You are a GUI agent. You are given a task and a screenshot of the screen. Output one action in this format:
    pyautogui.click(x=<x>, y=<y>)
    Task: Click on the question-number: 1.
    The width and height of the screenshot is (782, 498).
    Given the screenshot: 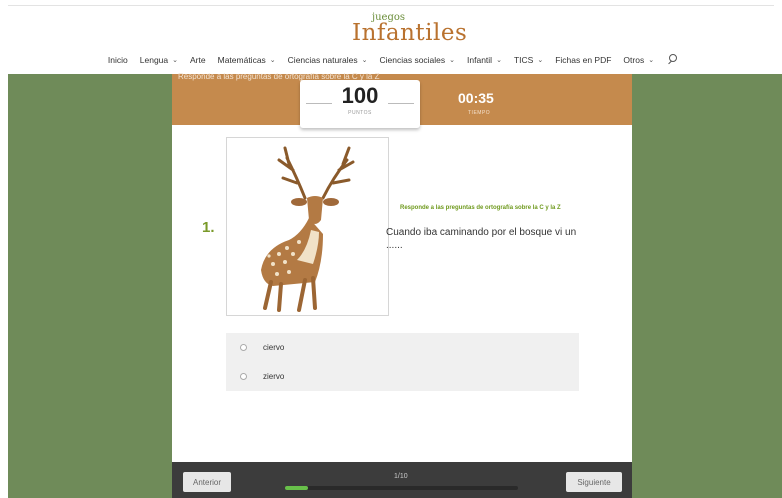 What is the action you would take?
    pyautogui.click(x=208, y=227)
    